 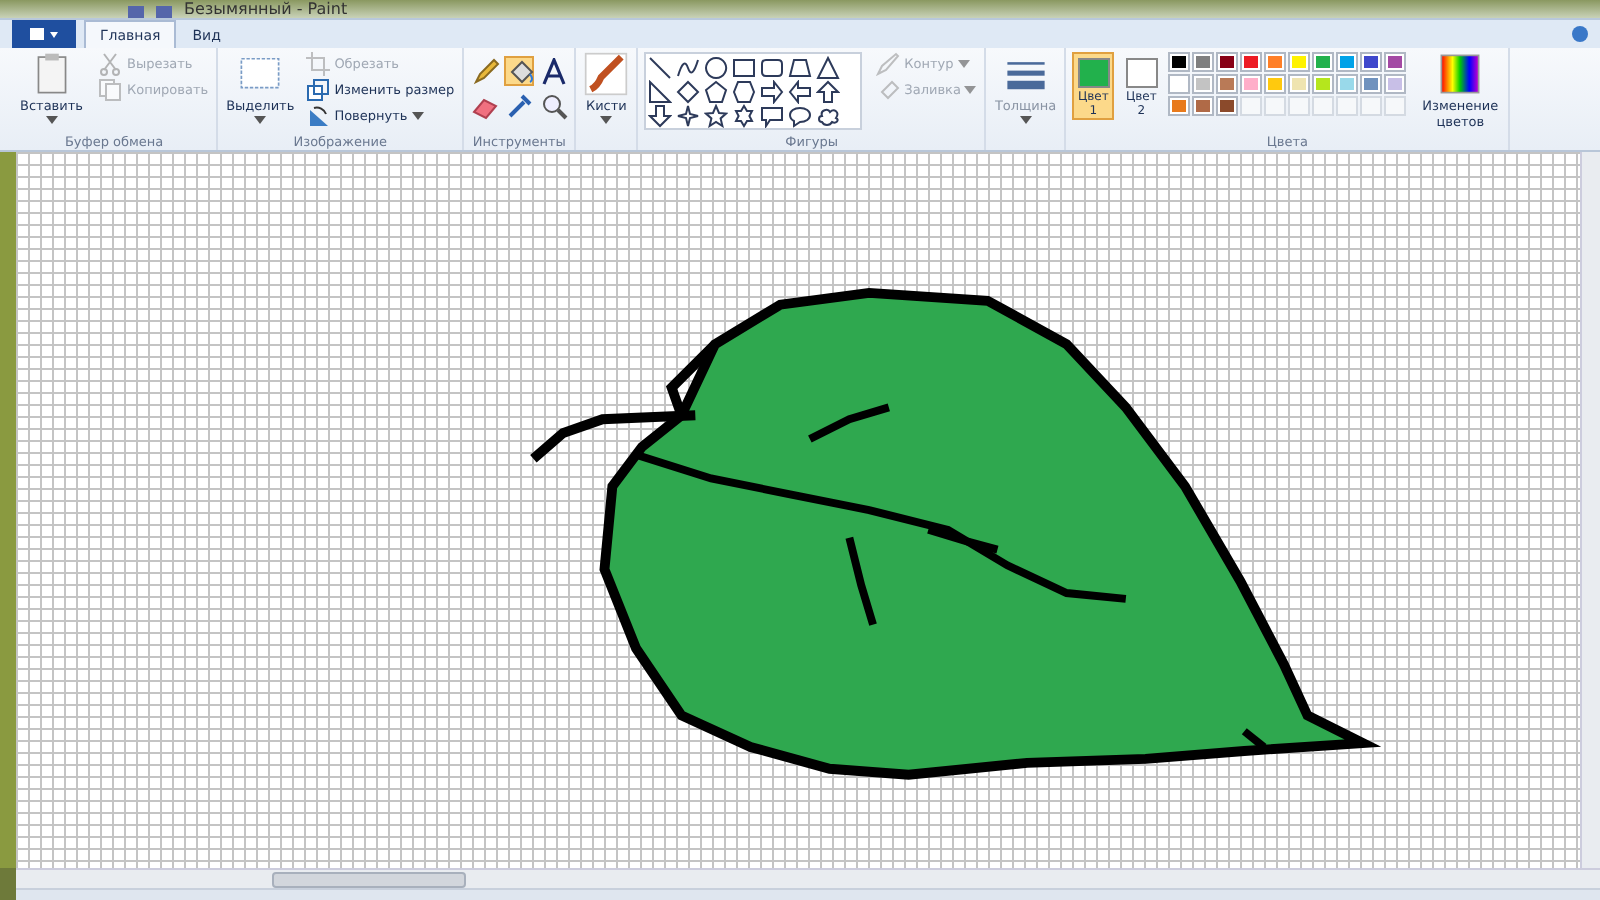 I want to click on pen-icon, so click(x=888, y=64).